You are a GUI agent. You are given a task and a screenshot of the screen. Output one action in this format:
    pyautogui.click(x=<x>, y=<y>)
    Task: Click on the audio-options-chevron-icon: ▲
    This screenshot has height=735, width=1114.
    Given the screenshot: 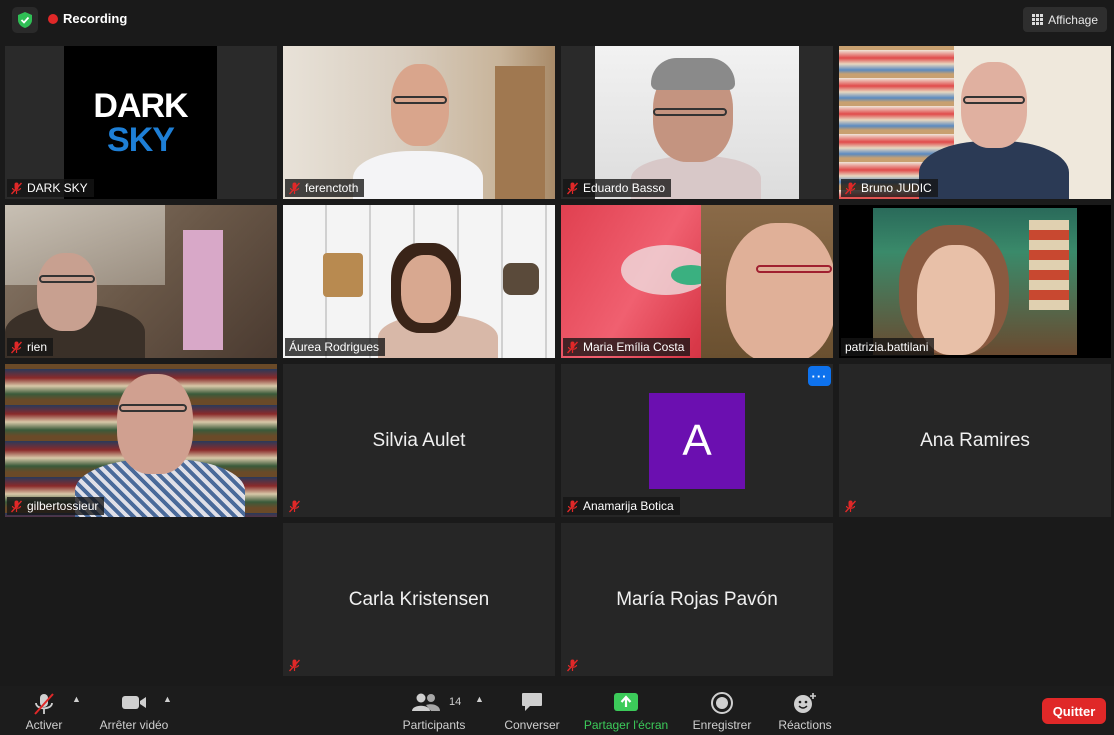 What is the action you would take?
    pyautogui.click(x=76, y=699)
    